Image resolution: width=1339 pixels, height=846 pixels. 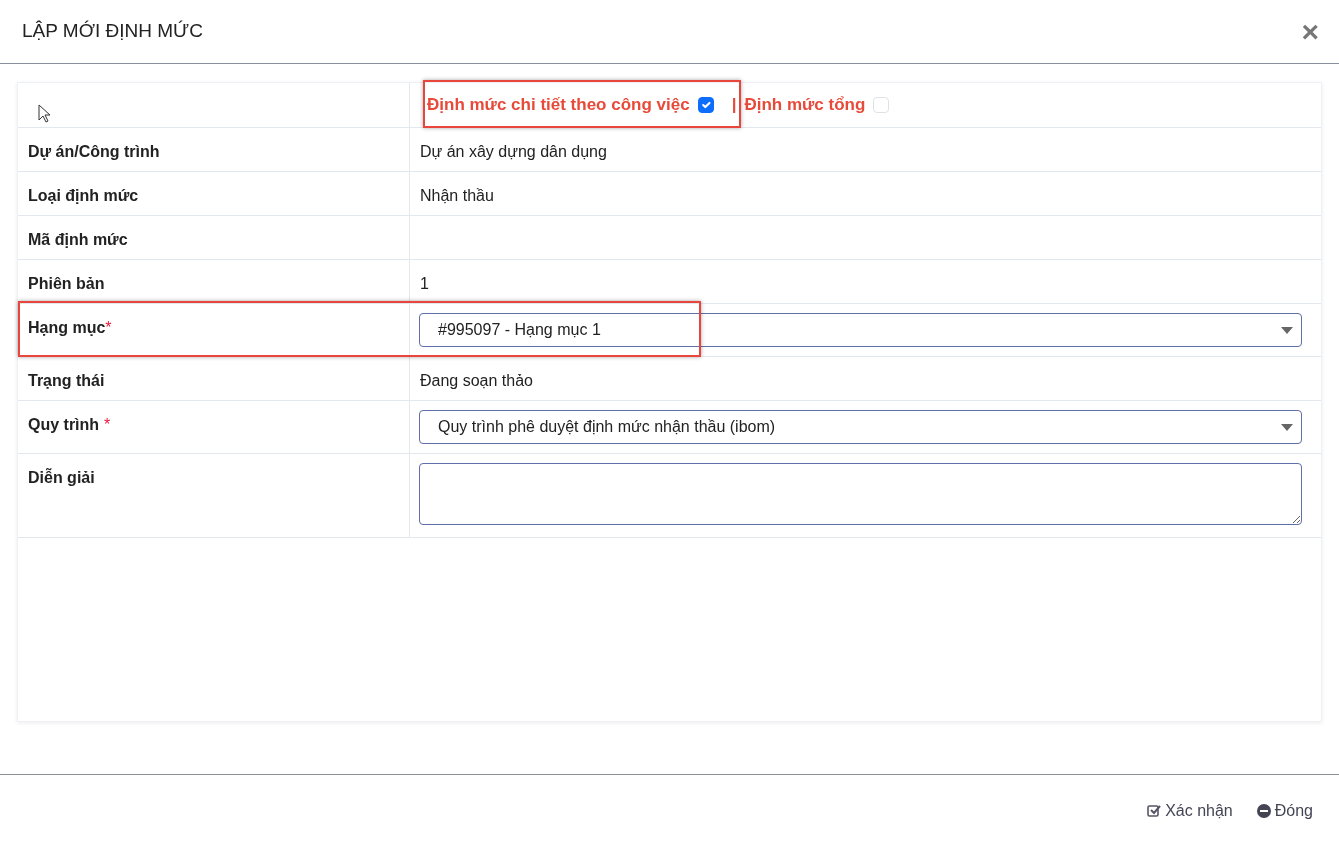 What do you see at coordinates (1310, 31) in the screenshot?
I see `close-button: ×` at bounding box center [1310, 31].